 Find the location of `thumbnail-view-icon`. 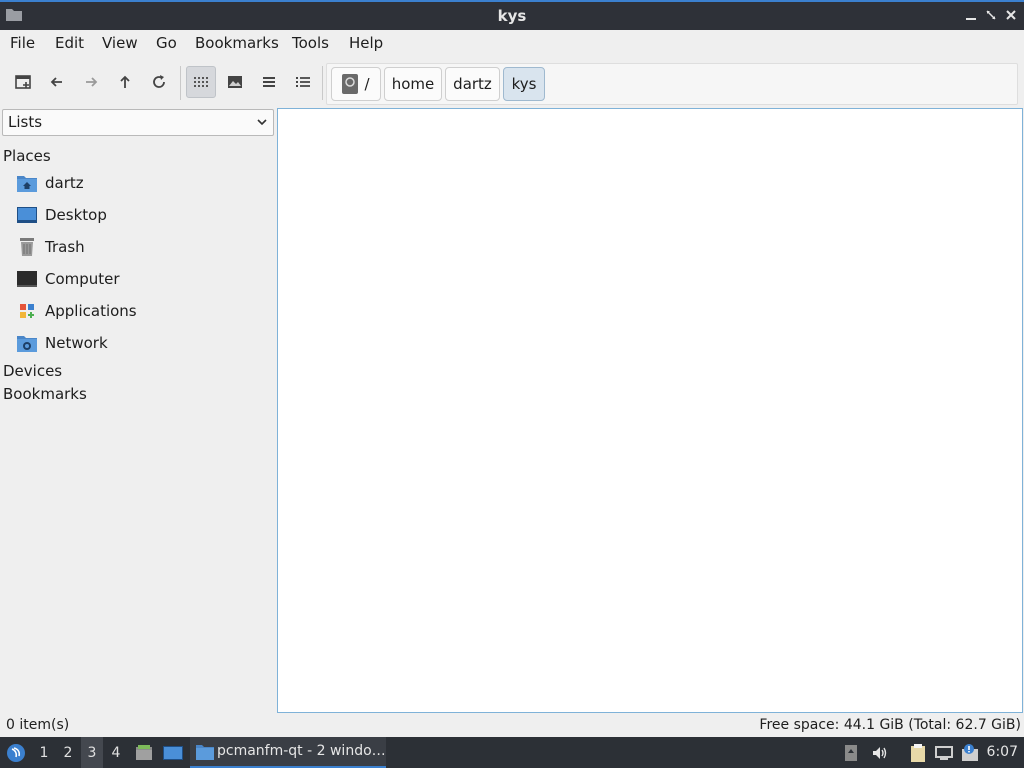

thumbnail-view-icon is located at coordinates (235, 82).